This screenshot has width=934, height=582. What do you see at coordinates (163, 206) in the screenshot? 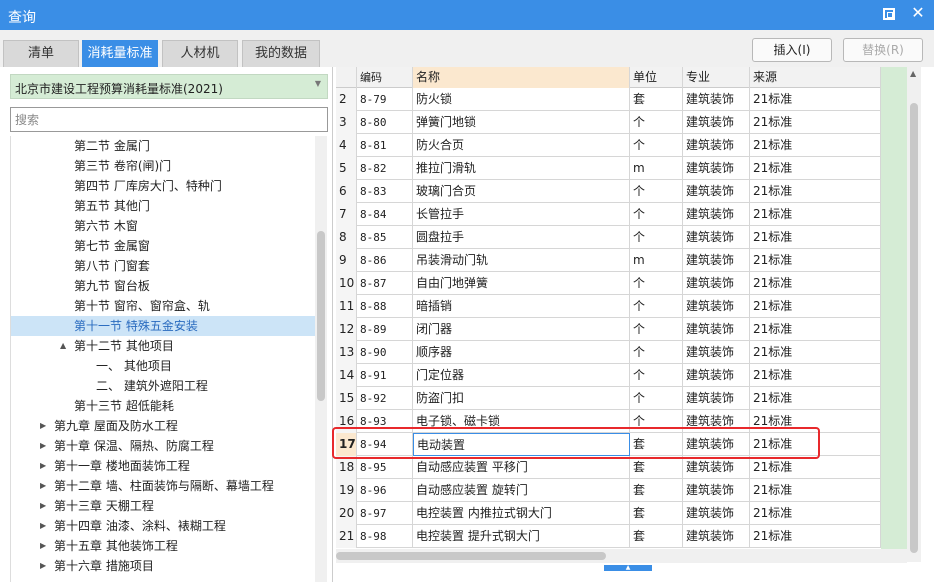
I see `tree-item: 第五节 其他门` at bounding box center [163, 206].